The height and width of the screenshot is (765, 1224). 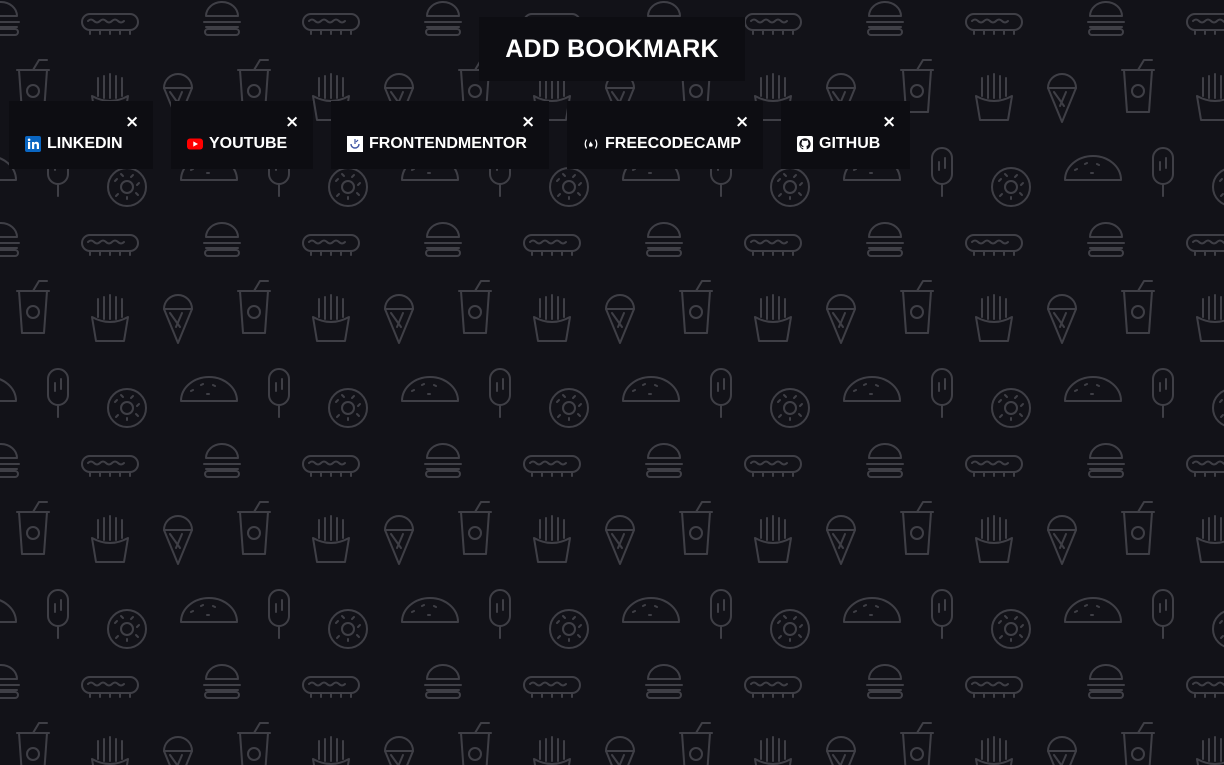 I want to click on bookmark-card-freecodecamp: FREECODECAMP ×, so click(x=665, y=135).